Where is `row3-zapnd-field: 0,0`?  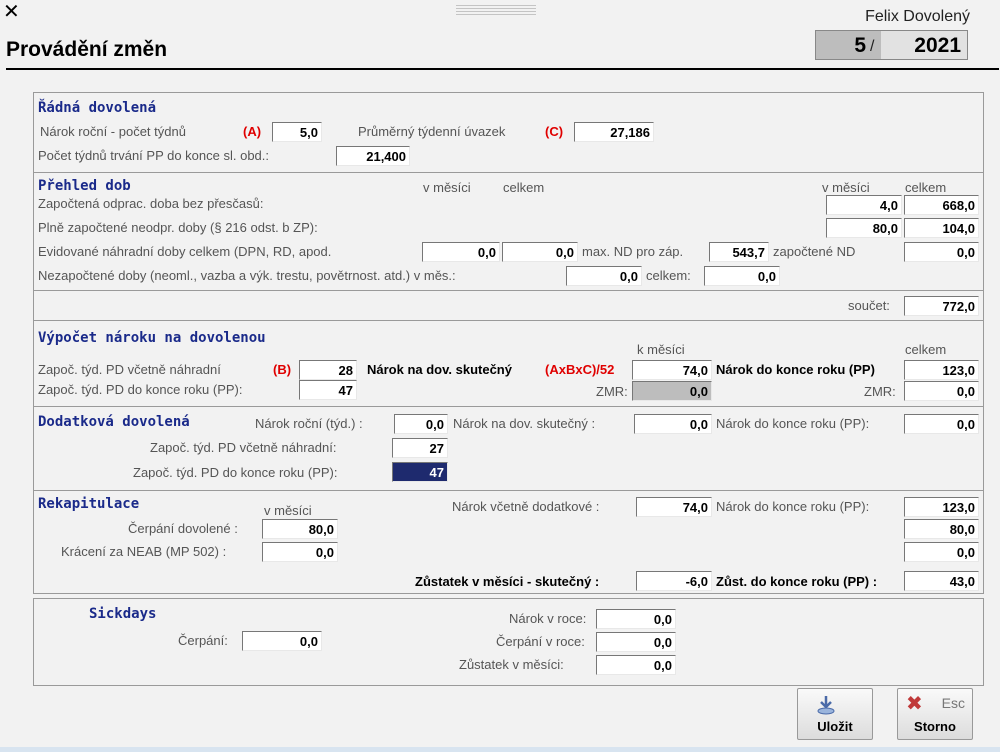 row3-zapnd-field: 0,0 is located at coordinates (941, 252).